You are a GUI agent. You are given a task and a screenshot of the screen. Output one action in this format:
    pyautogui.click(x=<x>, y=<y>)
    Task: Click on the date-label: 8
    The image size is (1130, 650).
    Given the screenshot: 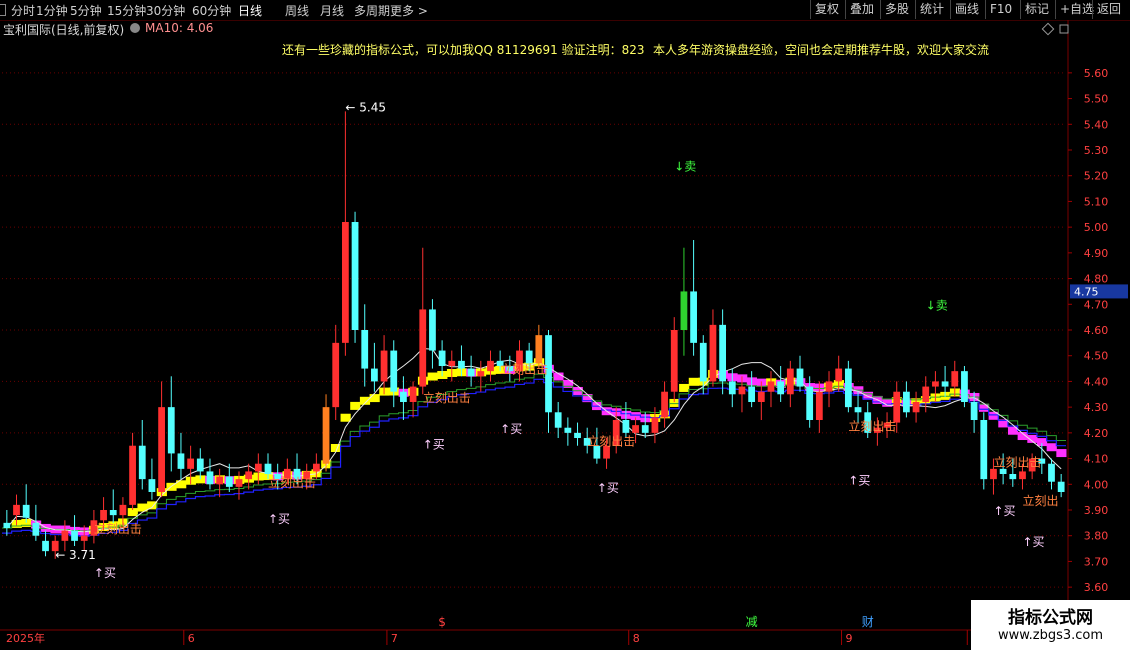 What is the action you would take?
    pyautogui.click(x=636, y=638)
    